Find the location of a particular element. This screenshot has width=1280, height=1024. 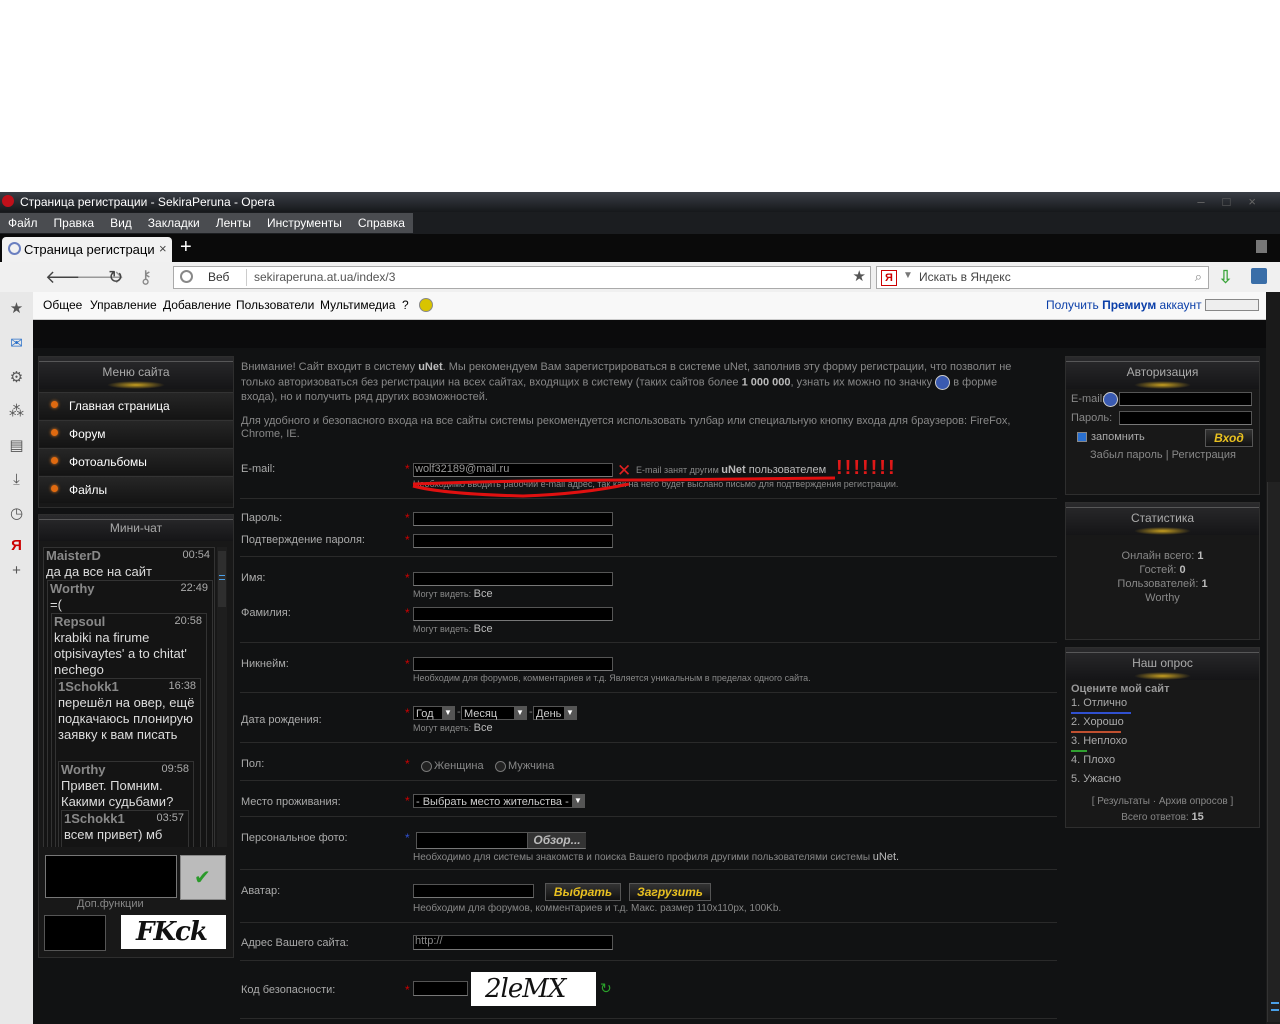

auth-password-label: Пароль: is located at coordinates (1092, 418).